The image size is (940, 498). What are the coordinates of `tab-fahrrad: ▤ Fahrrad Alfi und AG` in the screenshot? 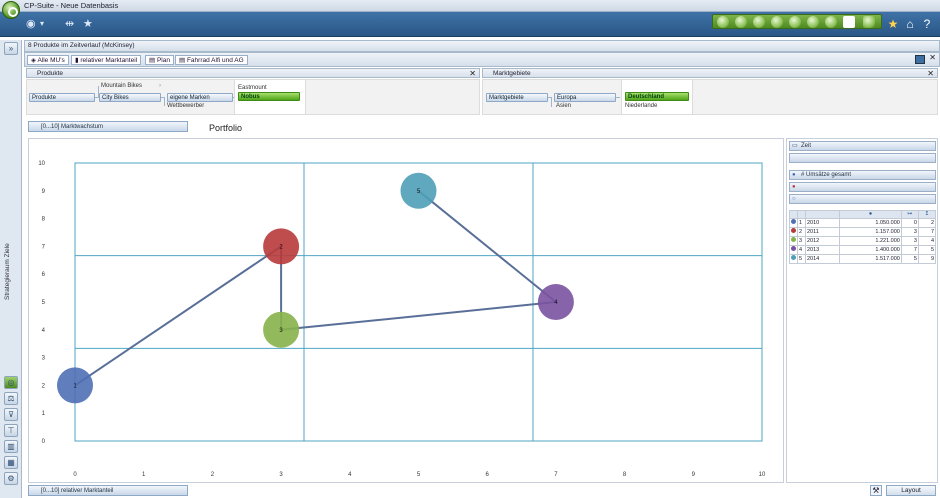 It's located at (211, 60).